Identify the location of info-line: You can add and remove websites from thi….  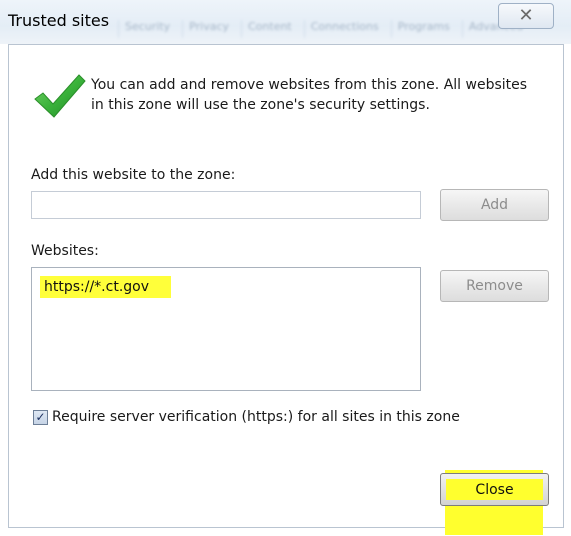
(309, 85).